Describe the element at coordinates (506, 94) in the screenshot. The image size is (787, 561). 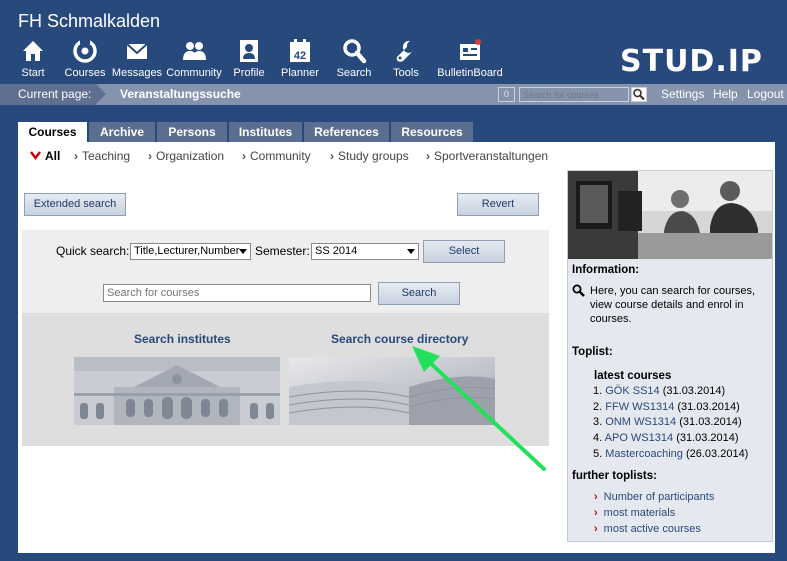
I see `notification-counter: 0` at that location.